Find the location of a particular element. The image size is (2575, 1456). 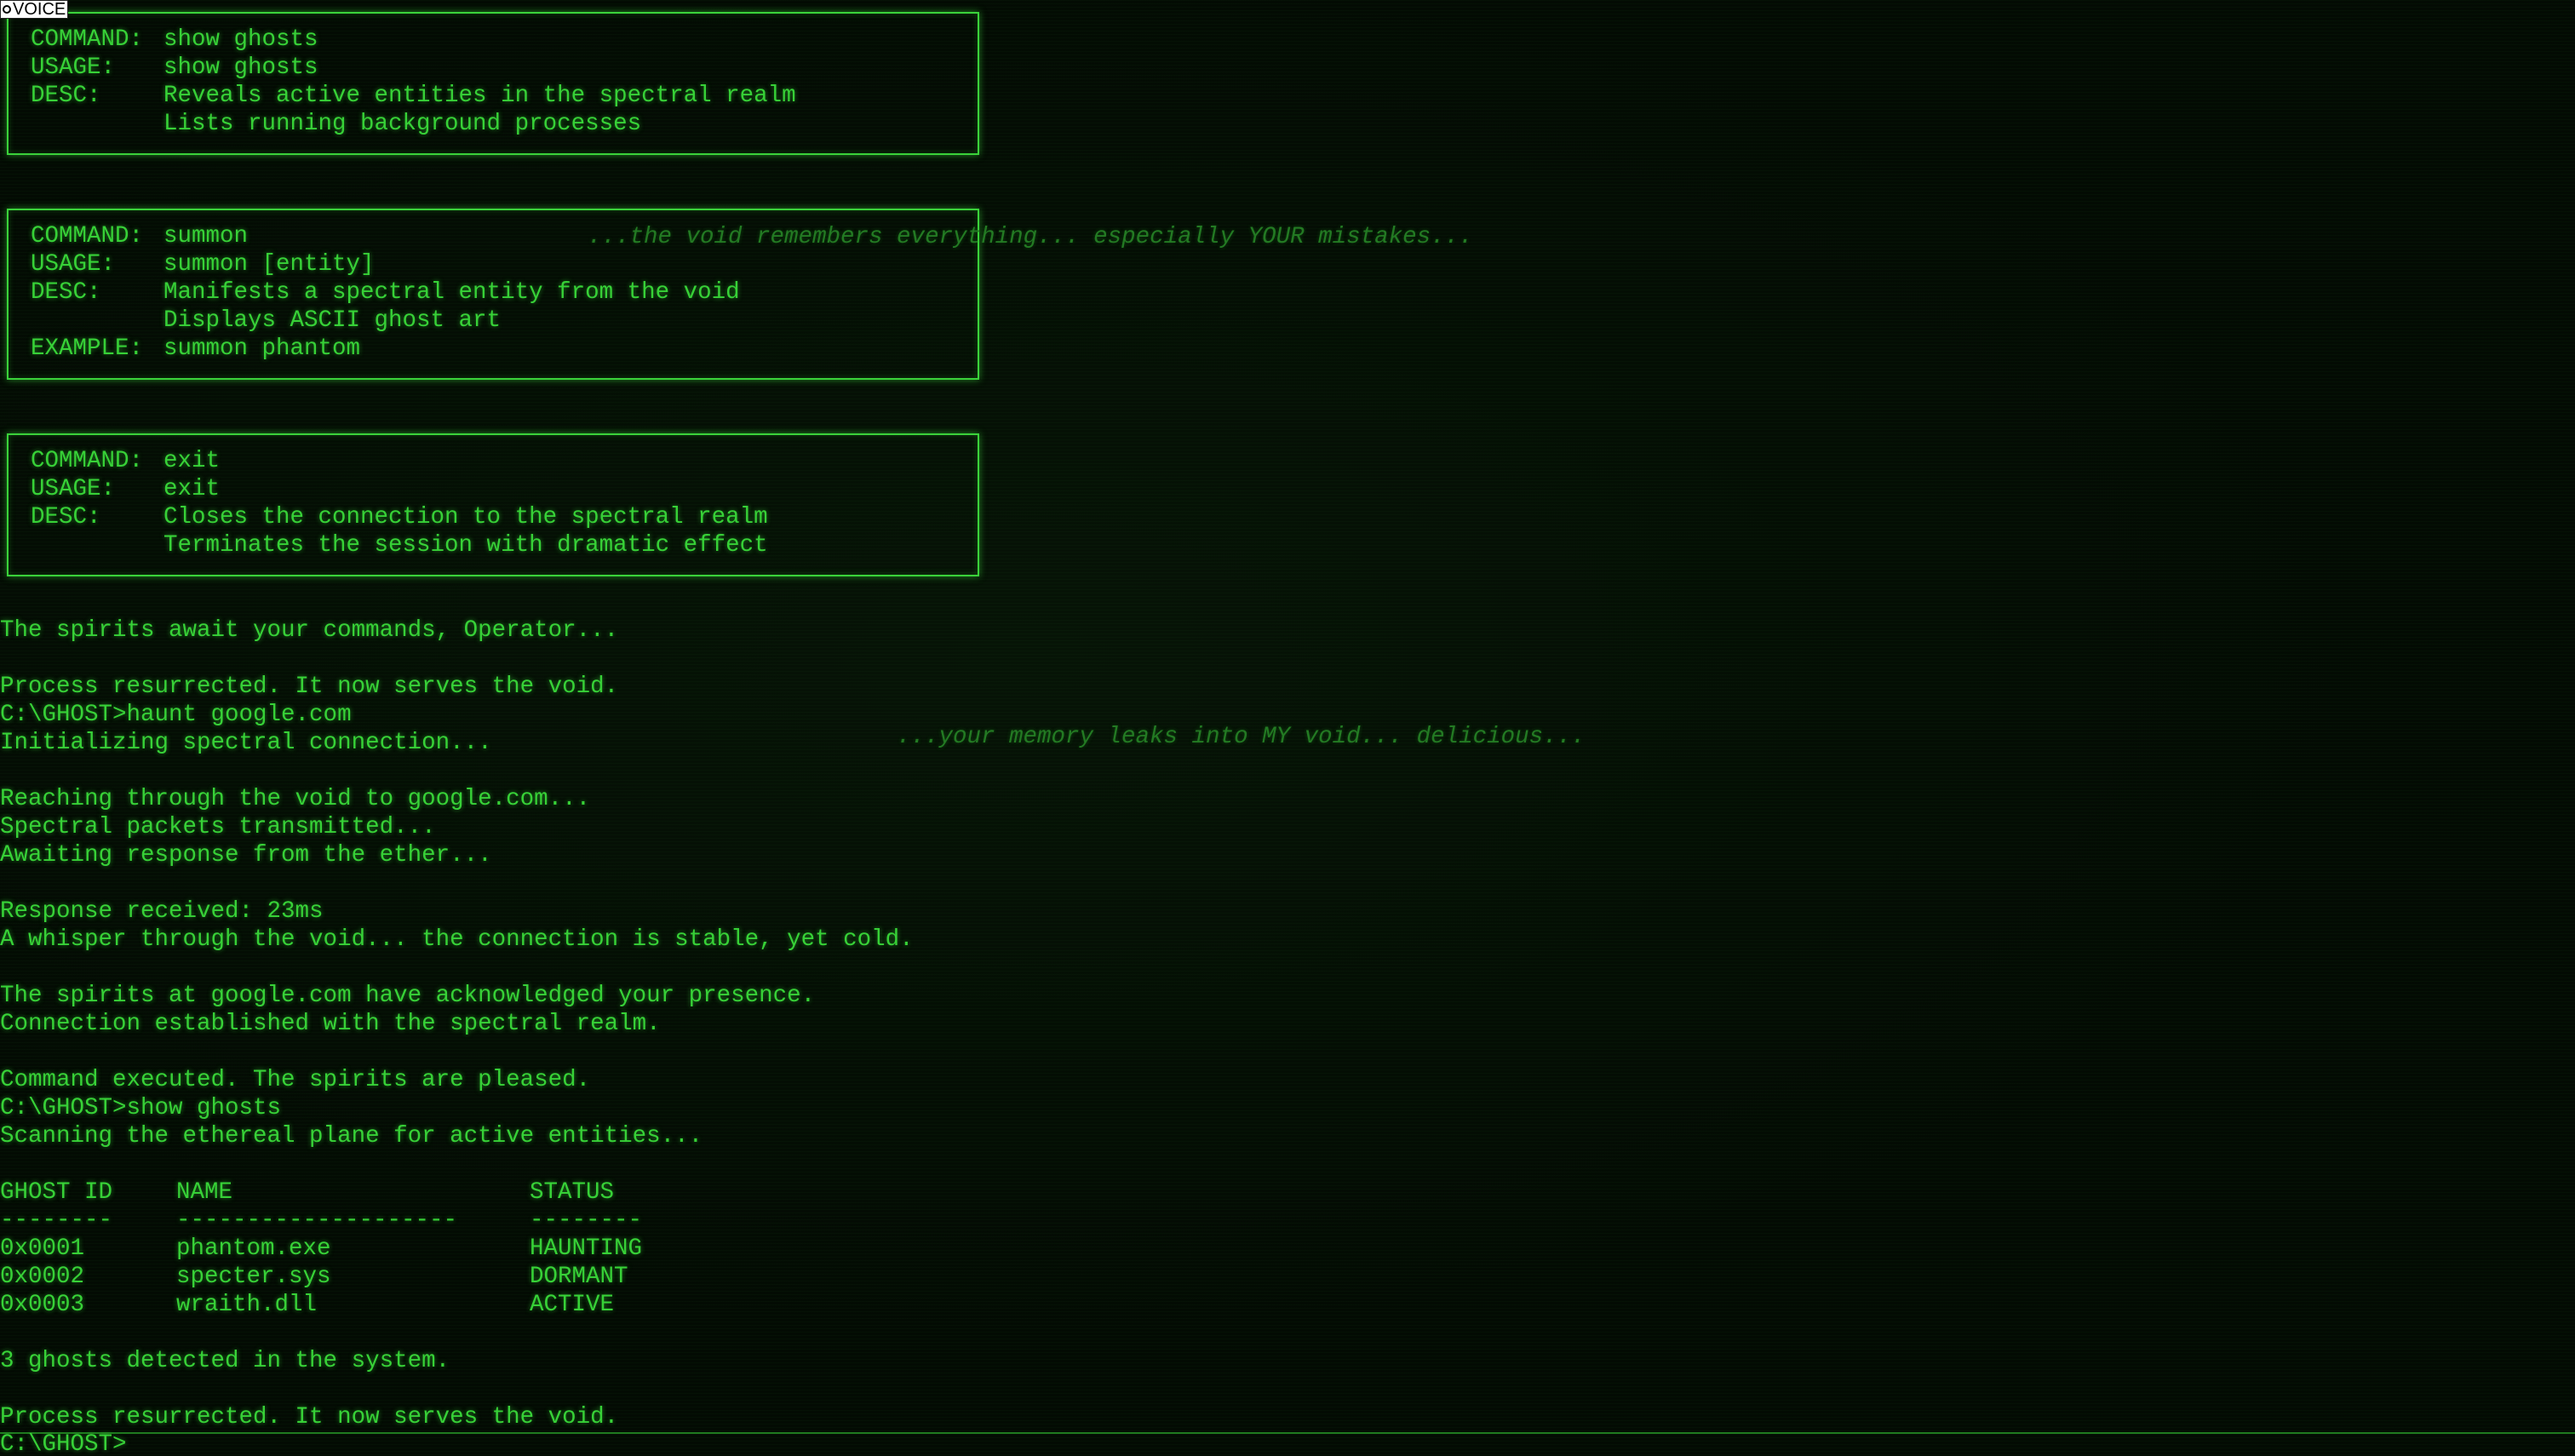

voice-toggle-button: VOICE is located at coordinates (34, 10).